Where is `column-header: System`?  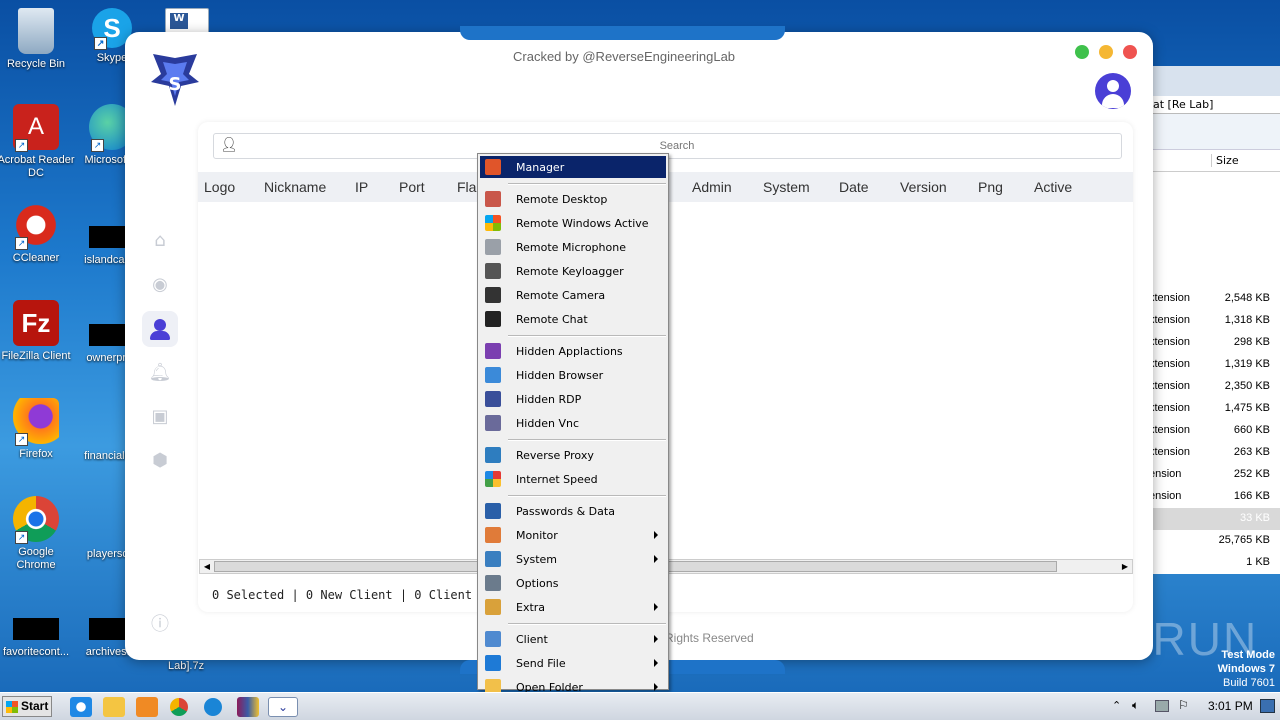
column-header: System is located at coordinates (786, 187).